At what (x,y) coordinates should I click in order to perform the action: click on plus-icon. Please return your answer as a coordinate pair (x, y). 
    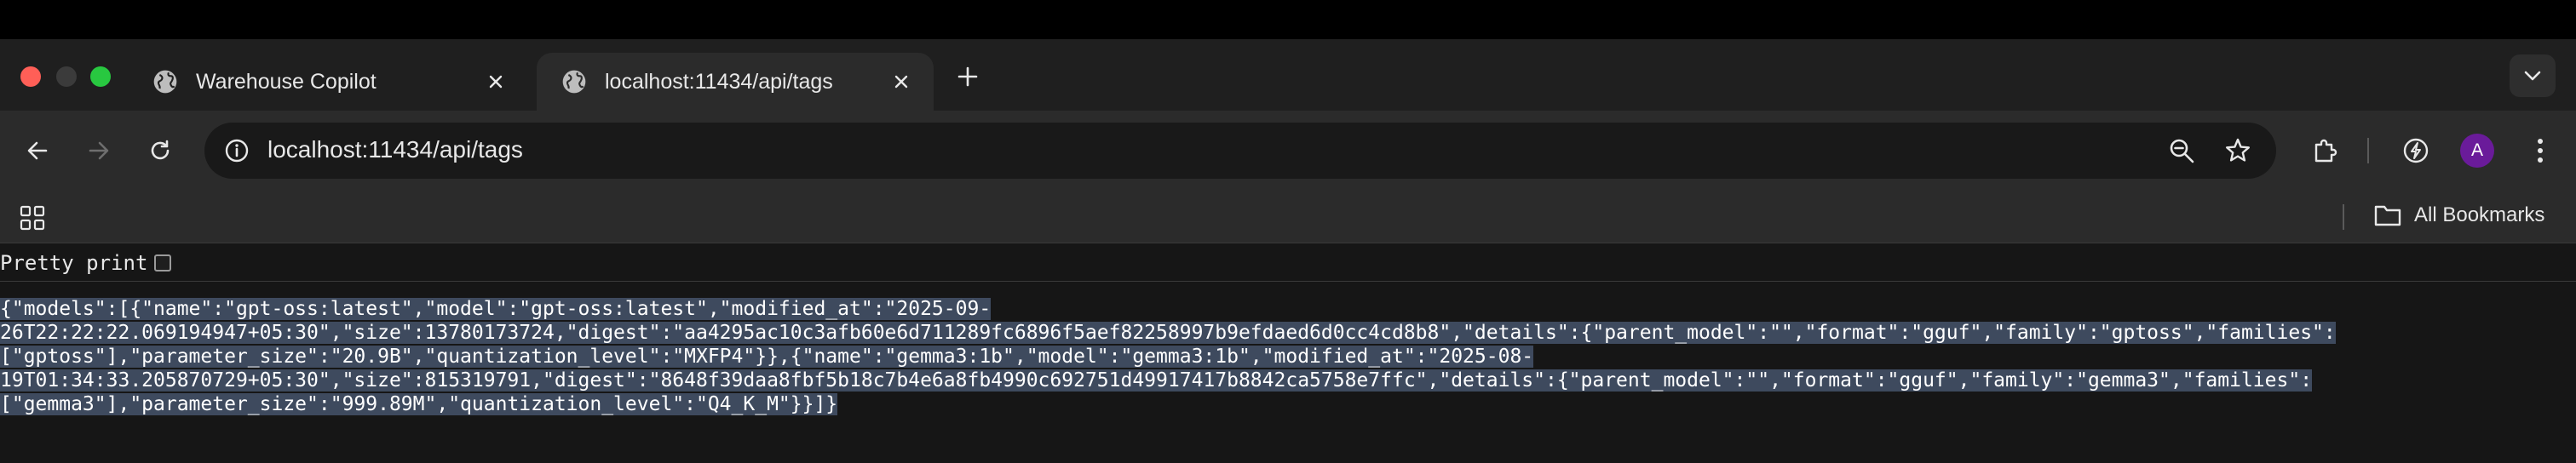
    Looking at the image, I should click on (968, 76).